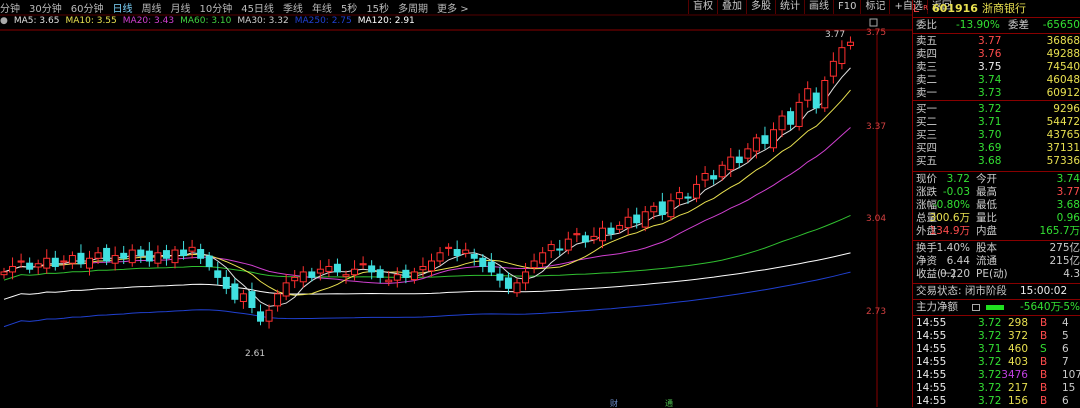  Describe the element at coordinates (990, 41) in the screenshot. I see `ask-price: 3.77` at that location.